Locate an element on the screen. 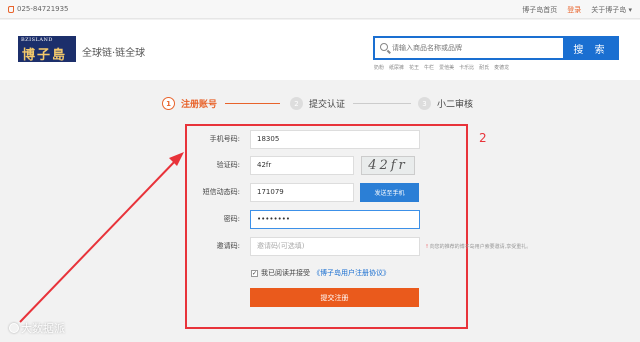  arrow-line is located at coordinates (99, 240).